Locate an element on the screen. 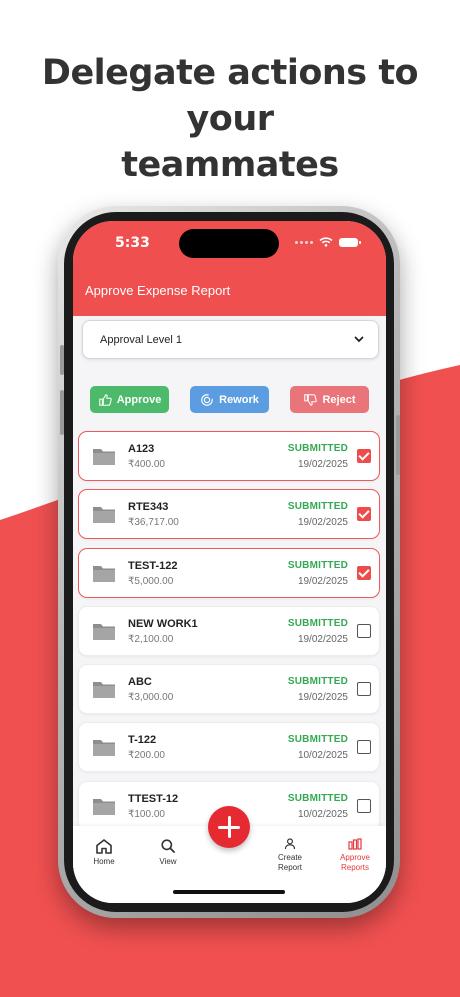  nav-create-label-1: Create is located at coordinates (289, 857).